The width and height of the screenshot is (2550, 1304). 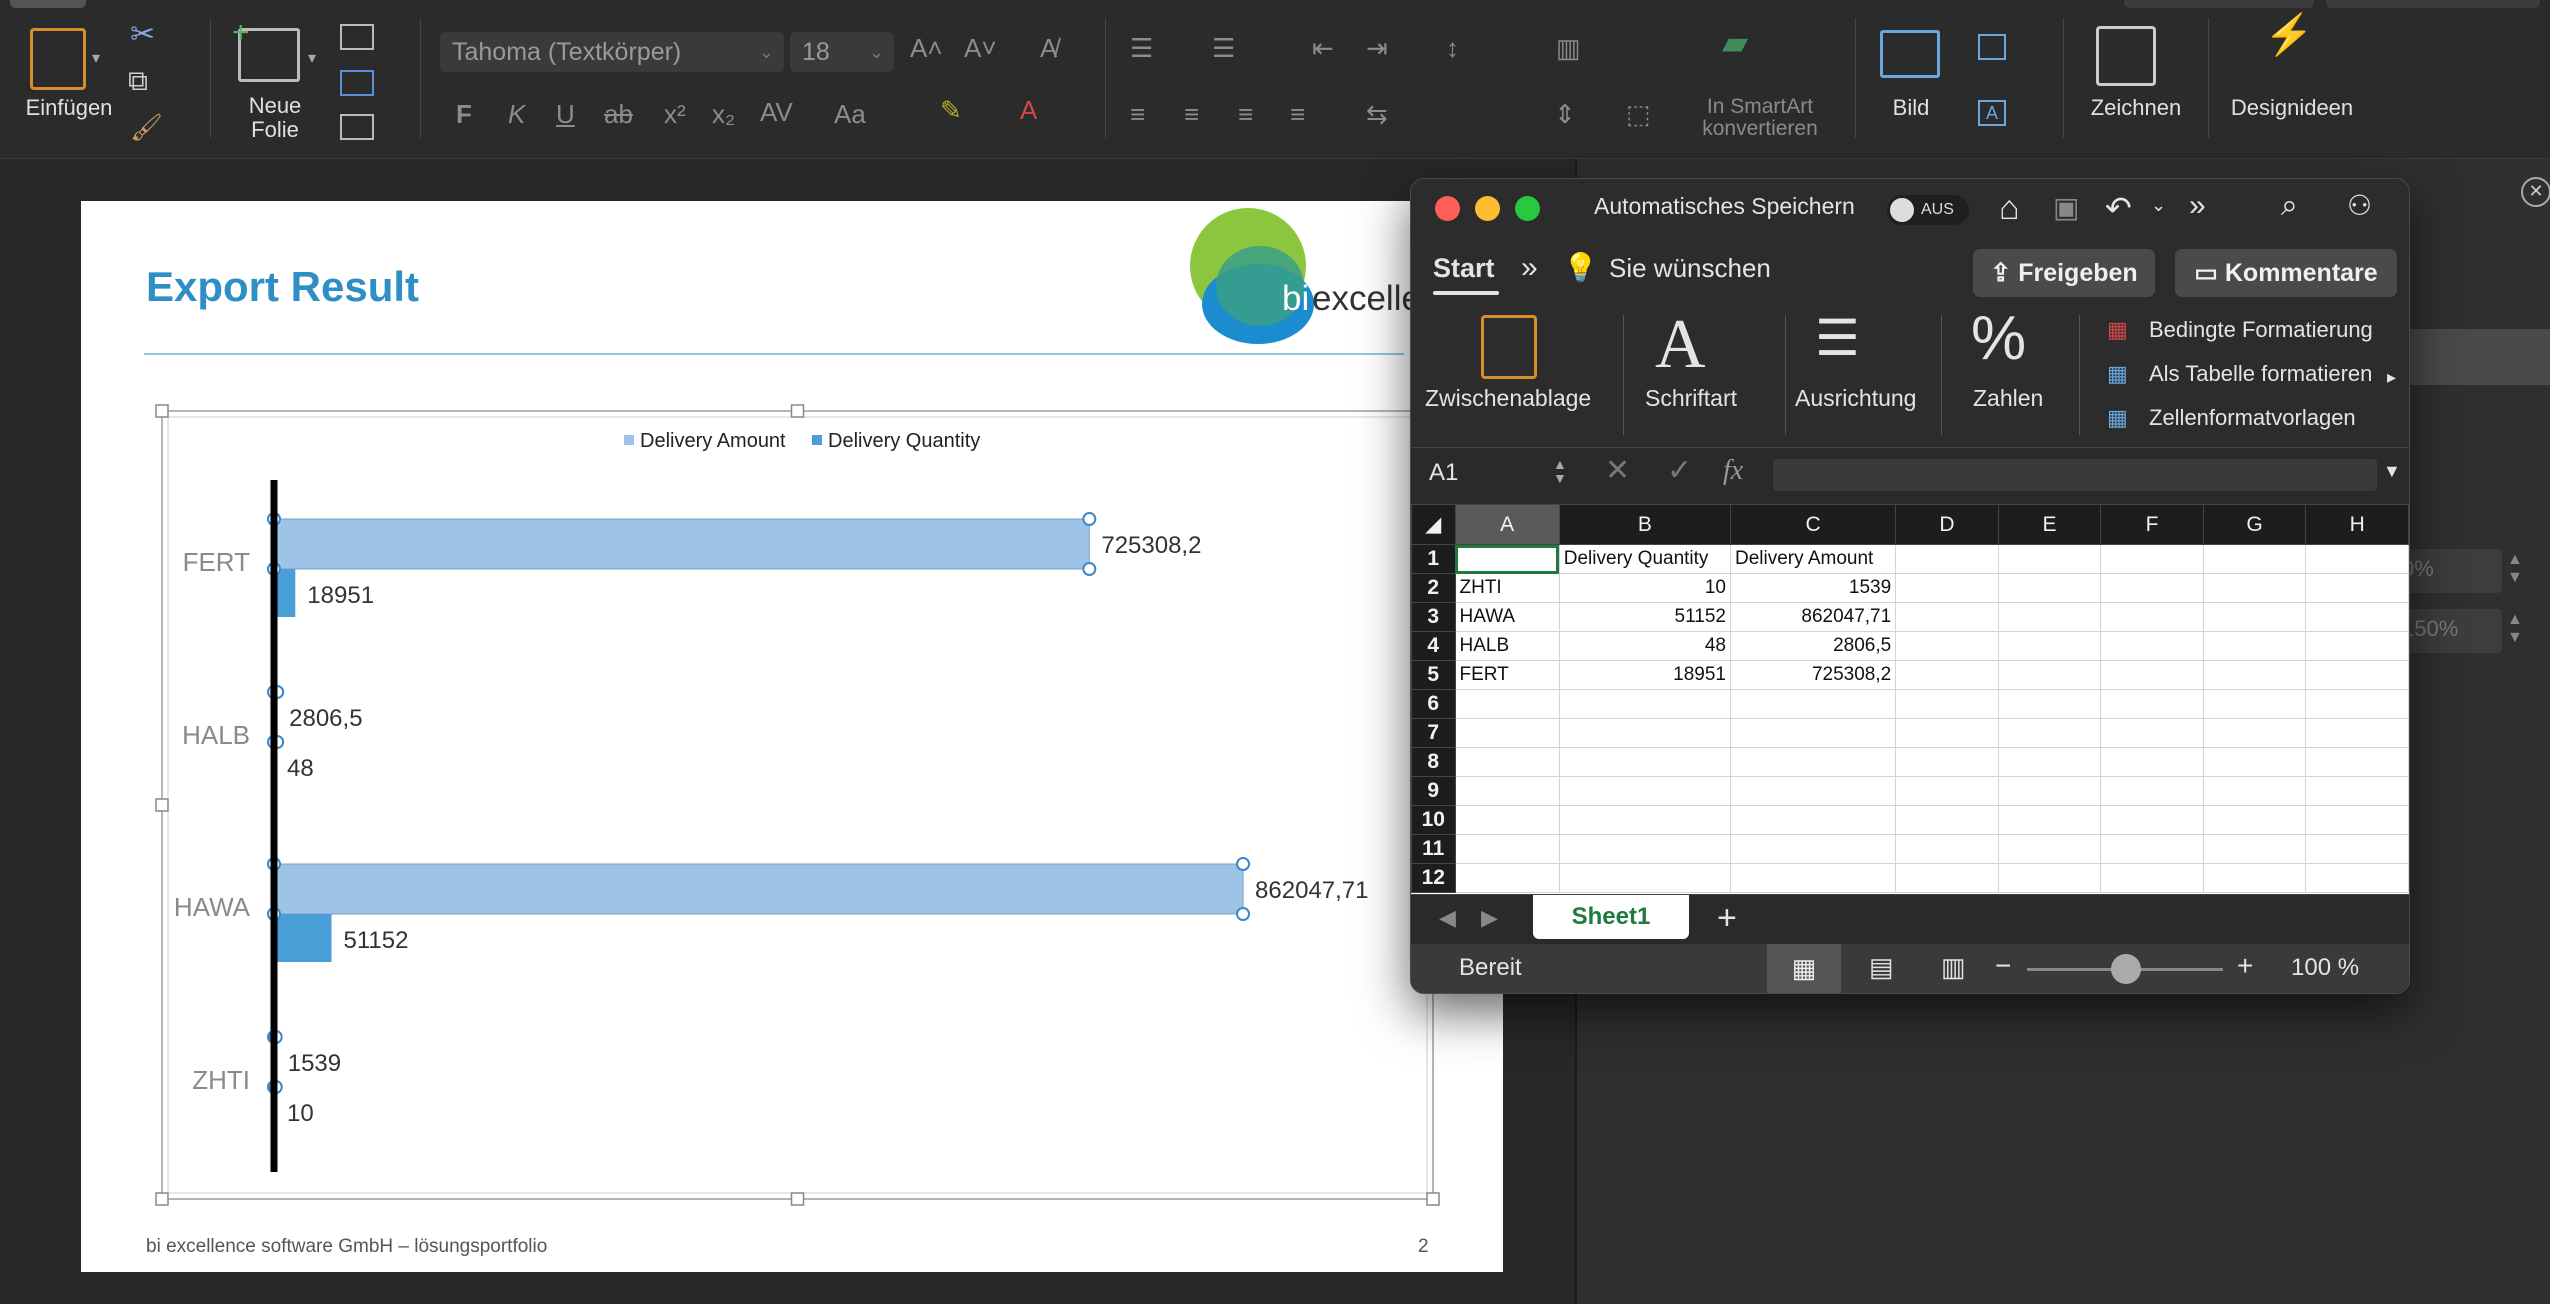 I want to click on font-group: Schriftart, so click(x=1691, y=398).